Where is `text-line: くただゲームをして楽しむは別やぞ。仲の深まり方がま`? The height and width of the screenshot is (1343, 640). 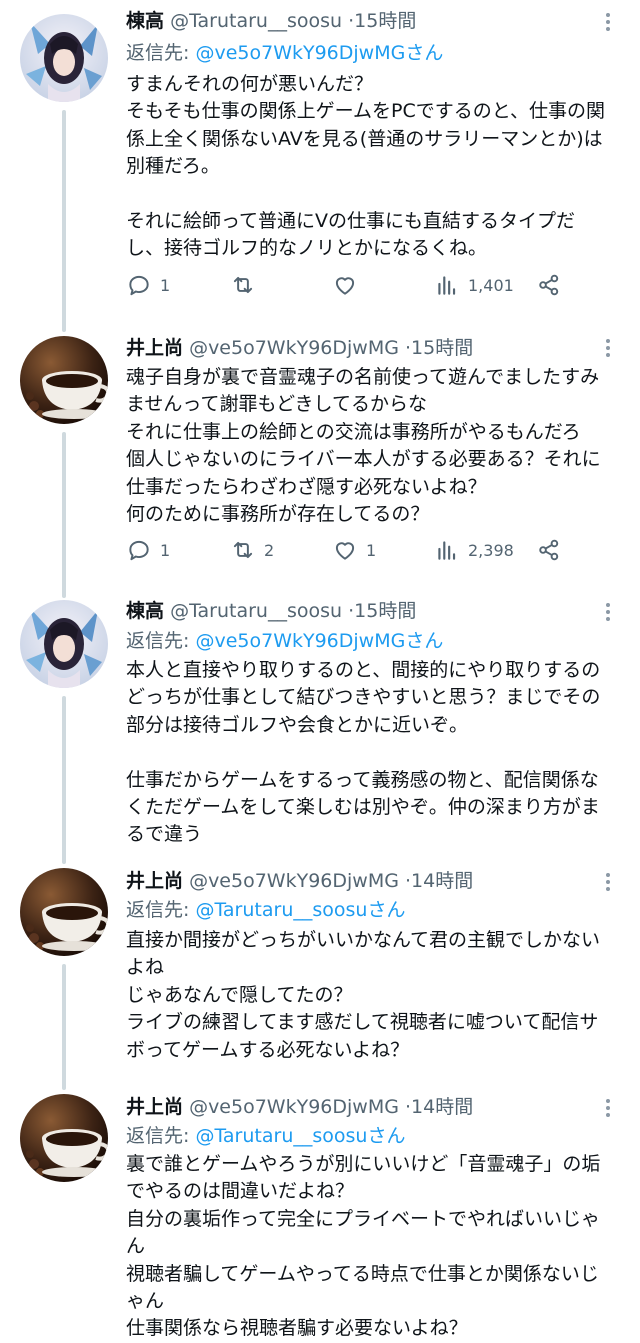 text-line: くただゲームをして楽しむは別やぞ。仲の深まり方がま is located at coordinates (363, 807).